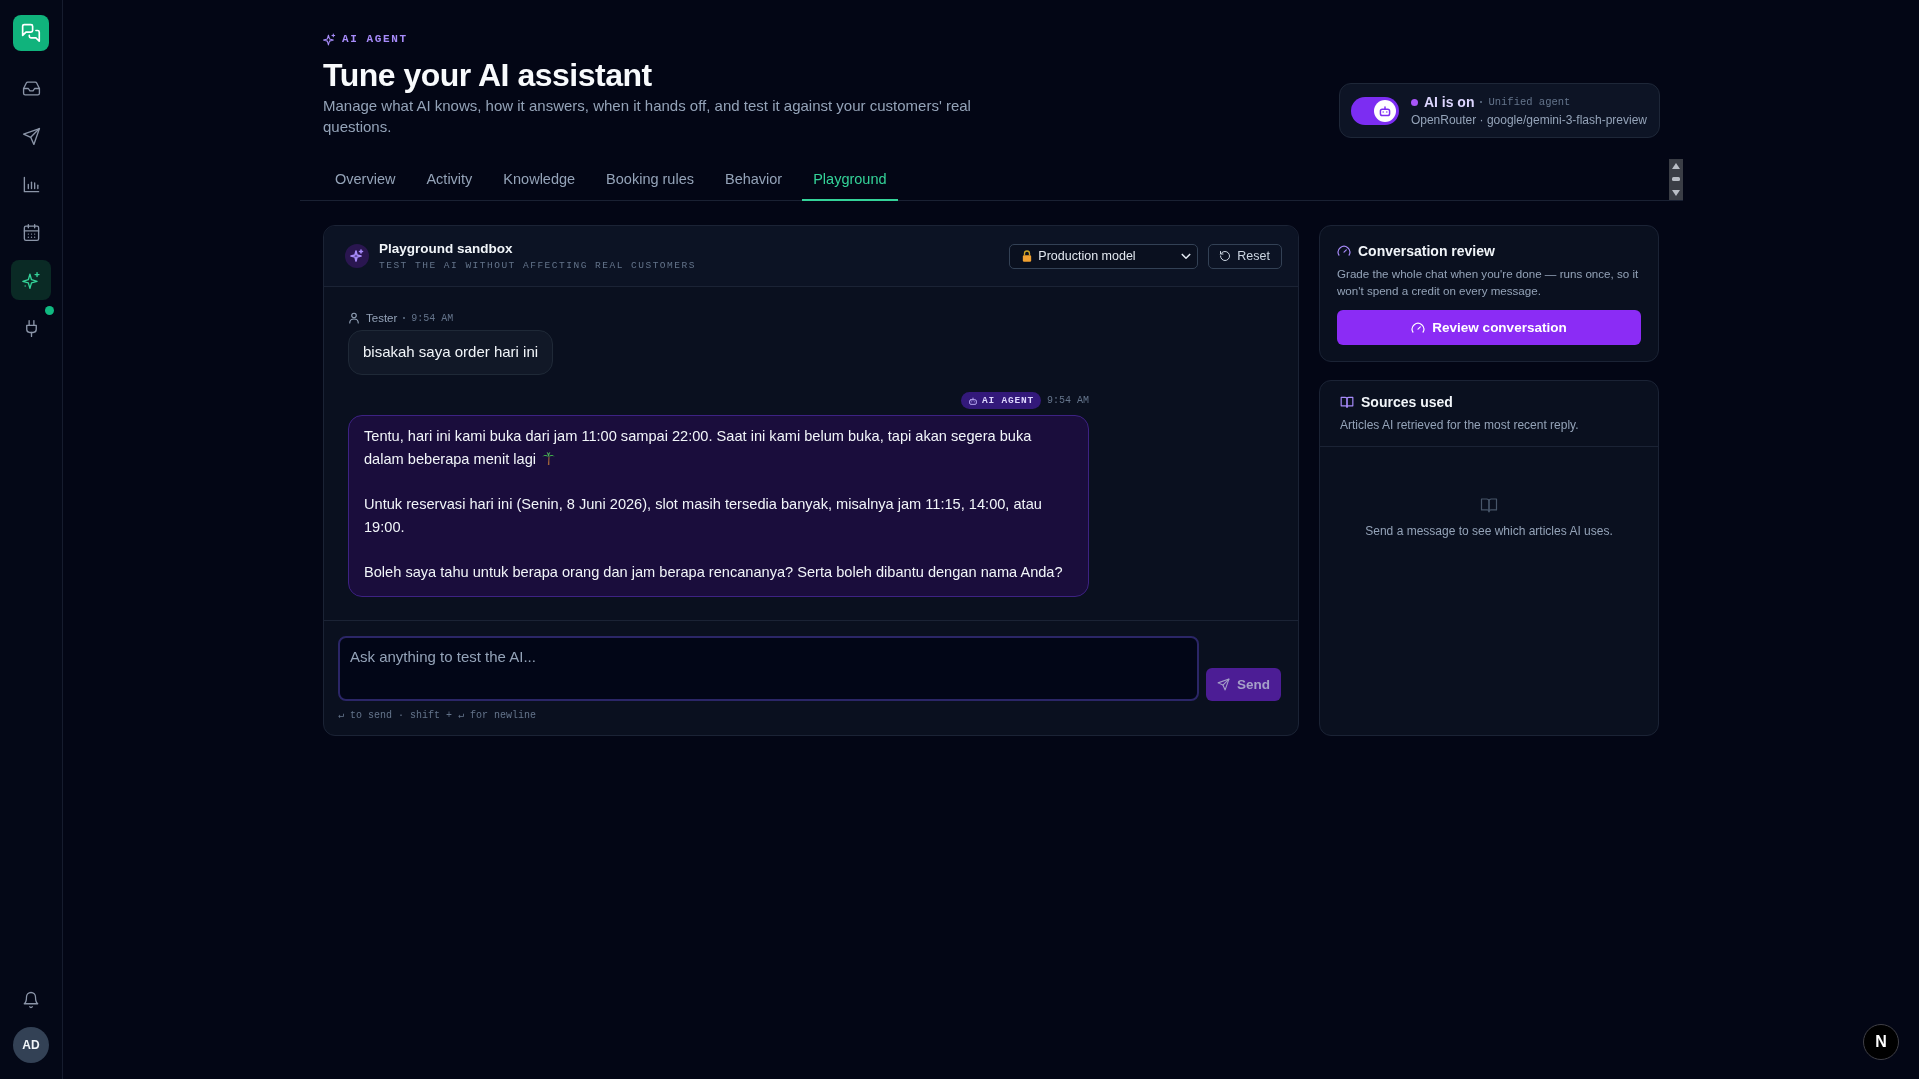 The image size is (1919, 1079). Describe the element at coordinates (1104, 256) in the screenshot. I see `model-select: Production model` at that location.